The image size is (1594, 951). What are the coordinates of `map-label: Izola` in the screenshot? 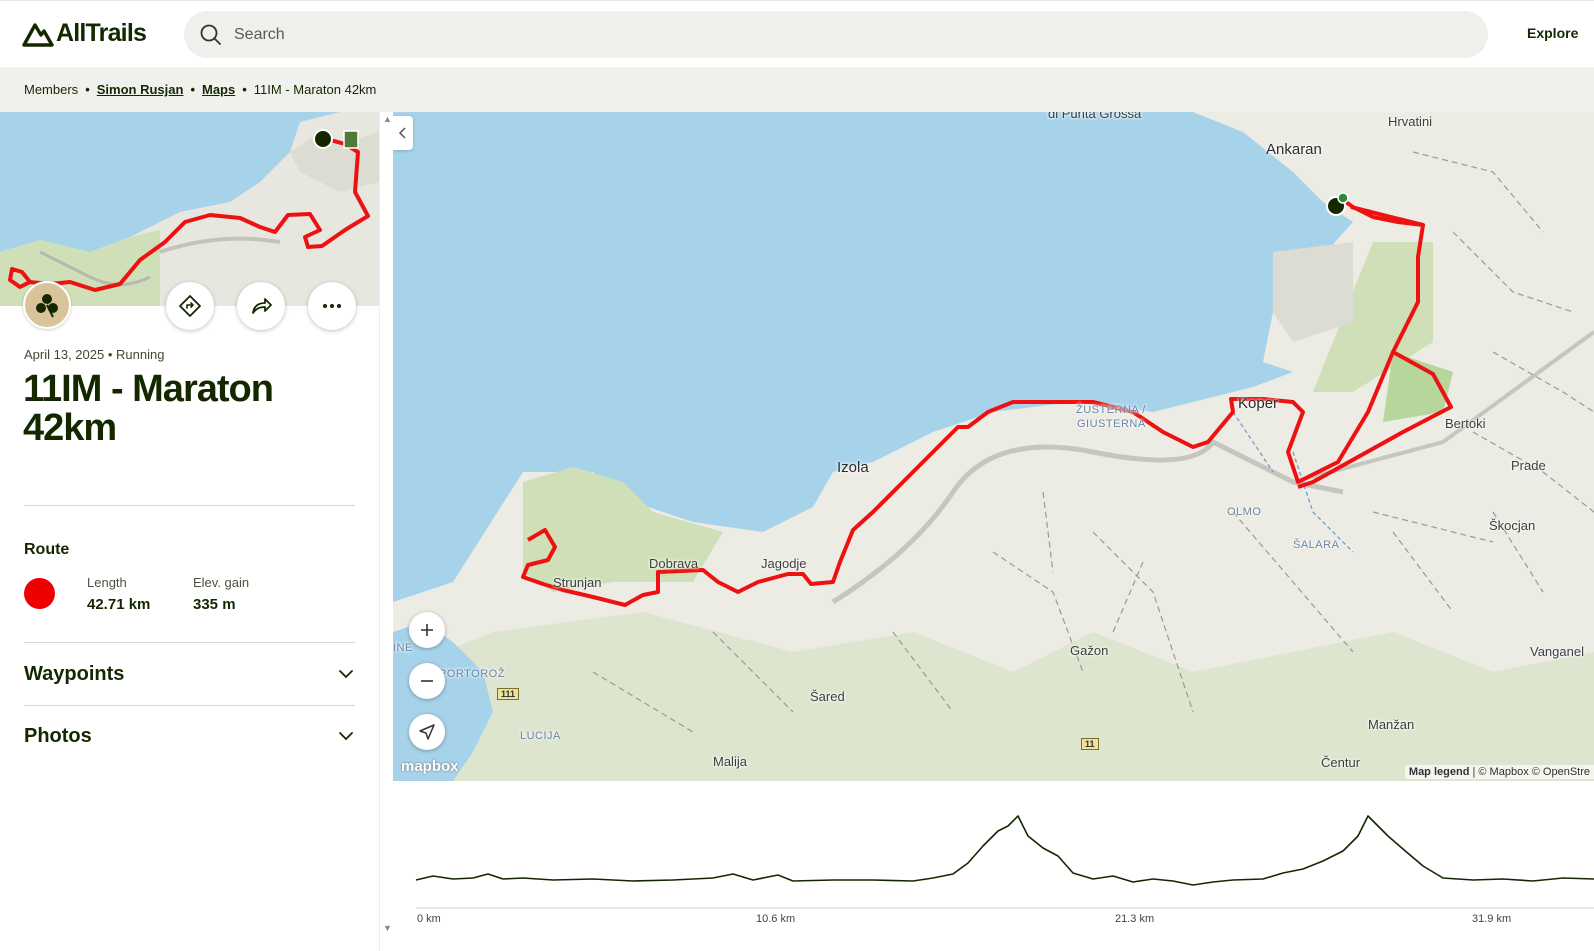 It's located at (853, 467).